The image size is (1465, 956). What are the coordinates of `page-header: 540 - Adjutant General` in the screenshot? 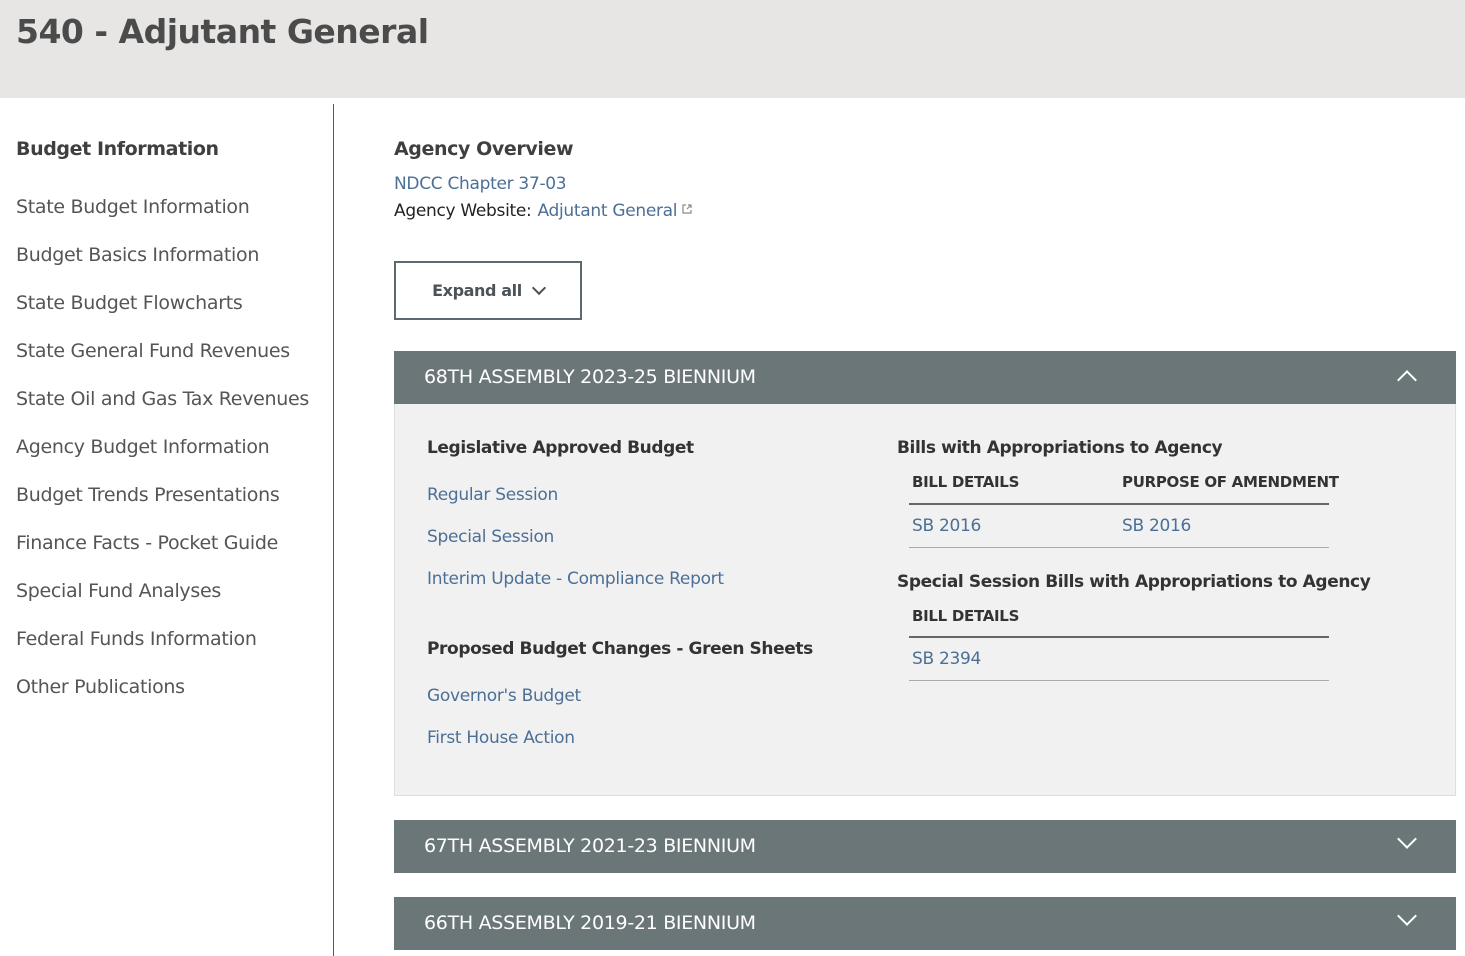 It's located at (732, 49).